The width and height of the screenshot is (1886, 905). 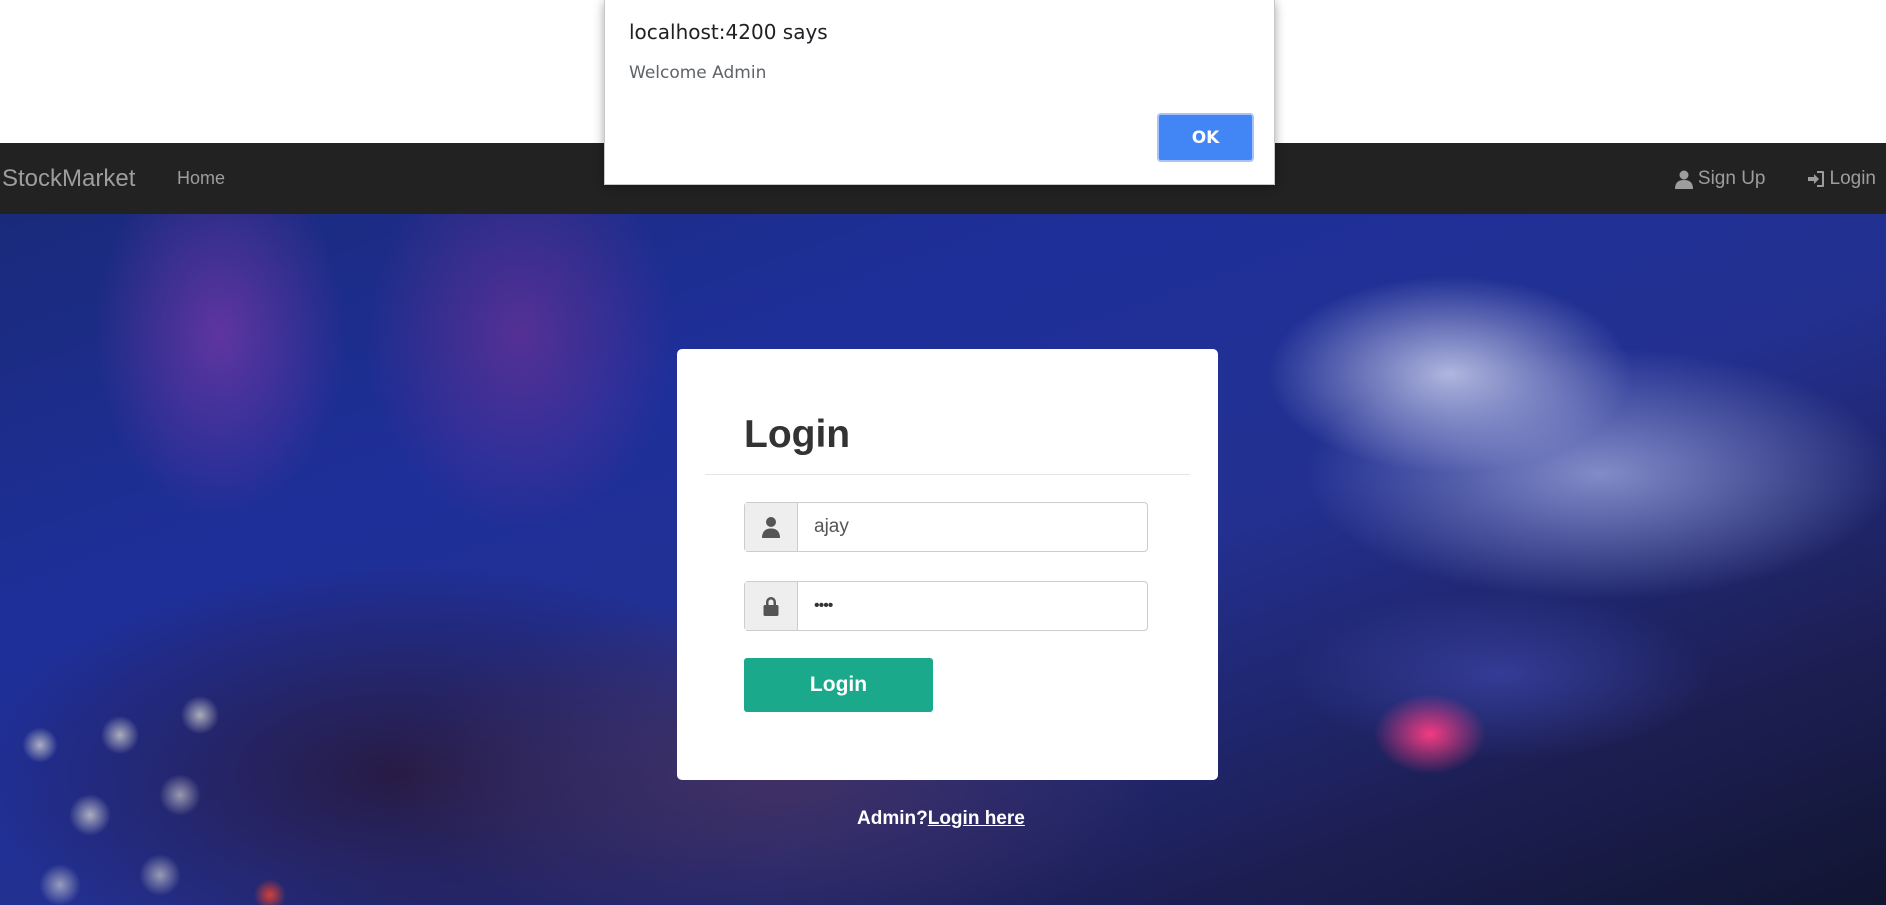 I want to click on username-input, so click(x=972, y=527).